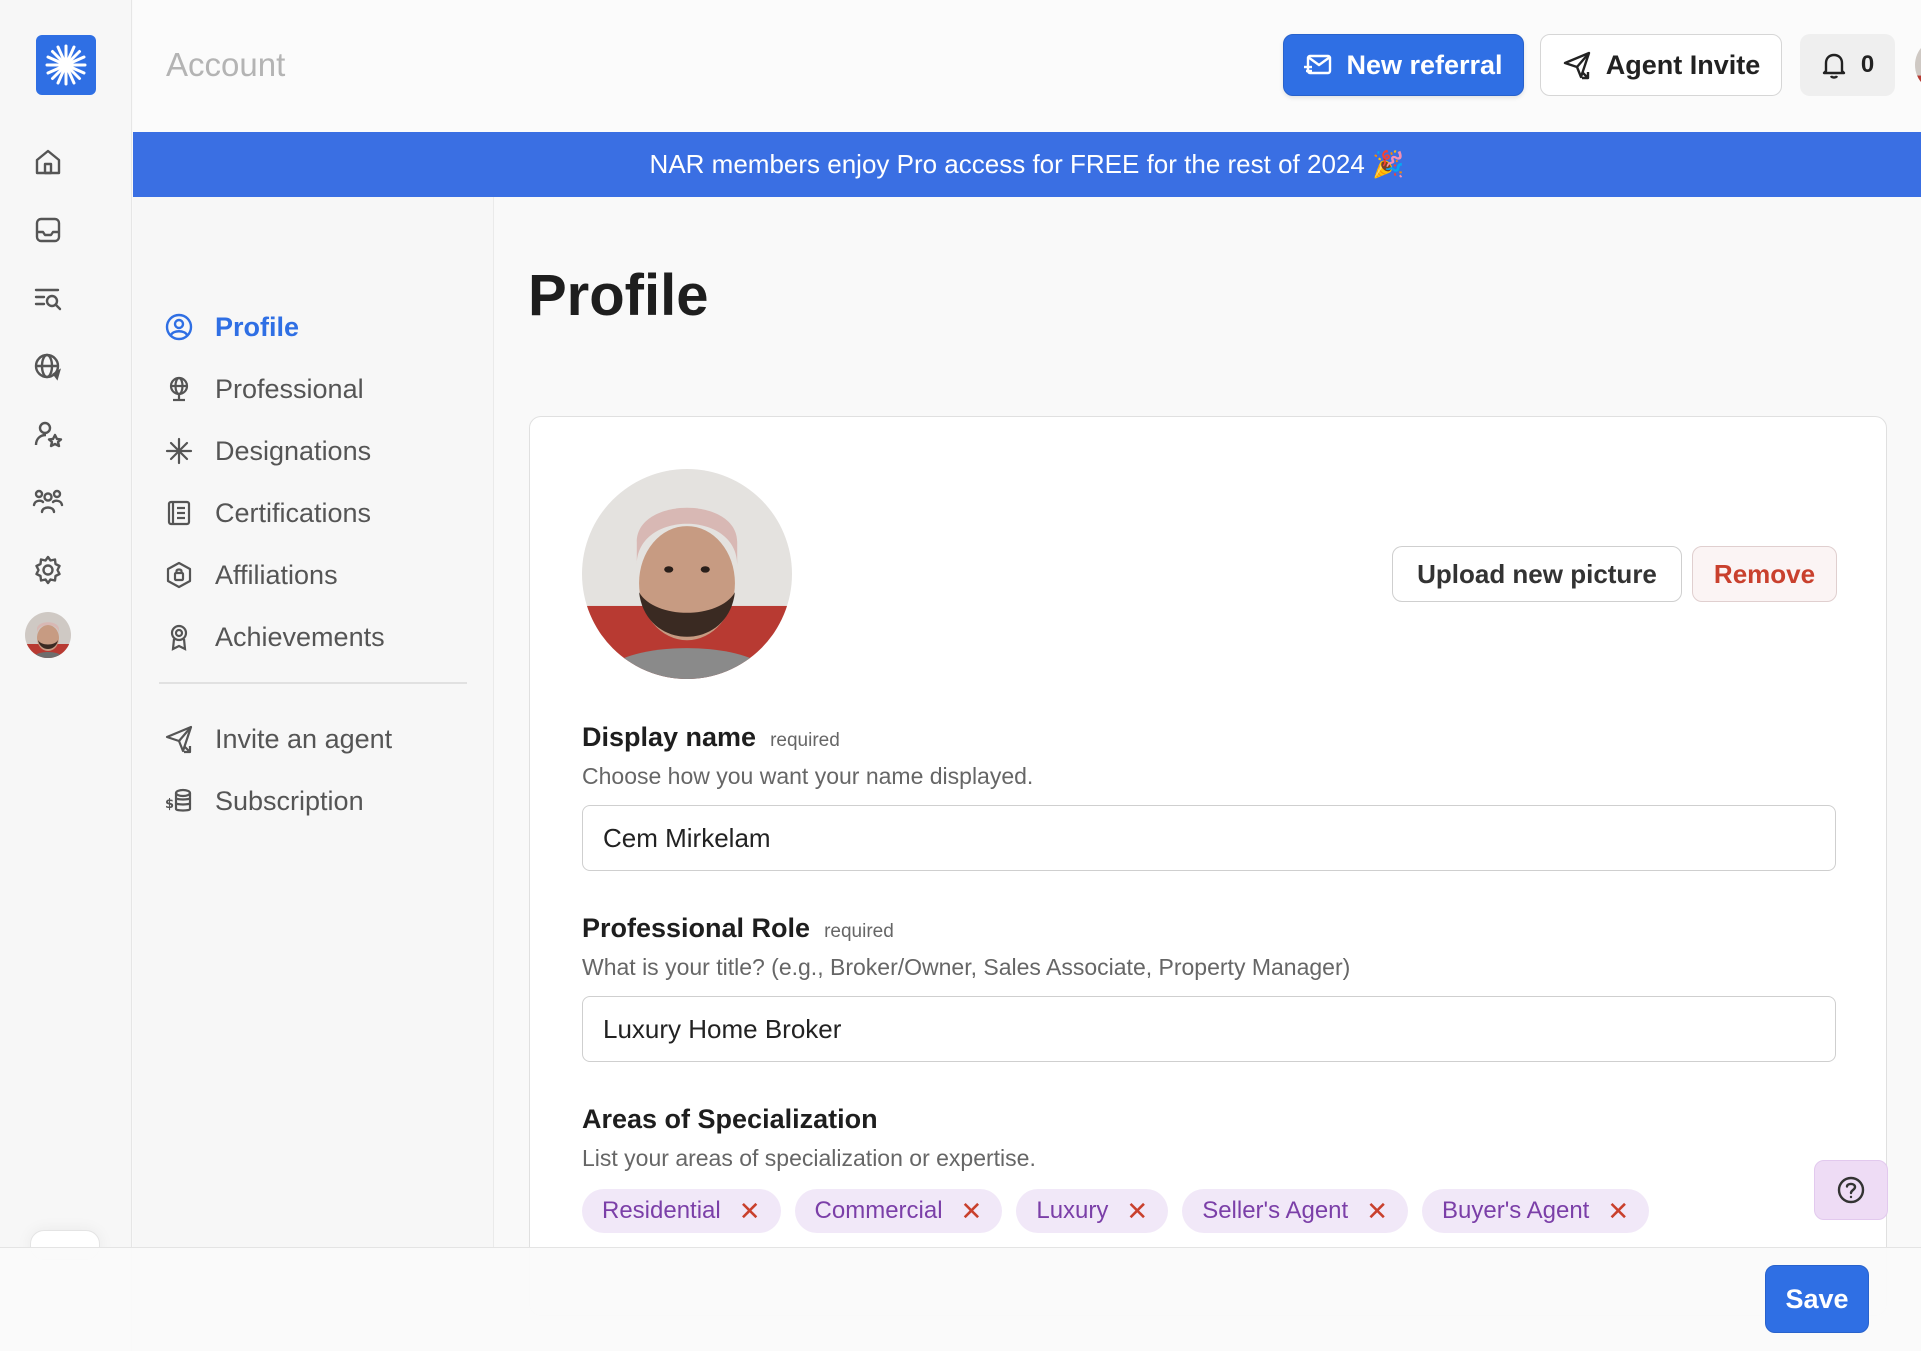 The image size is (1921, 1351). I want to click on profile-picture, so click(687, 574).